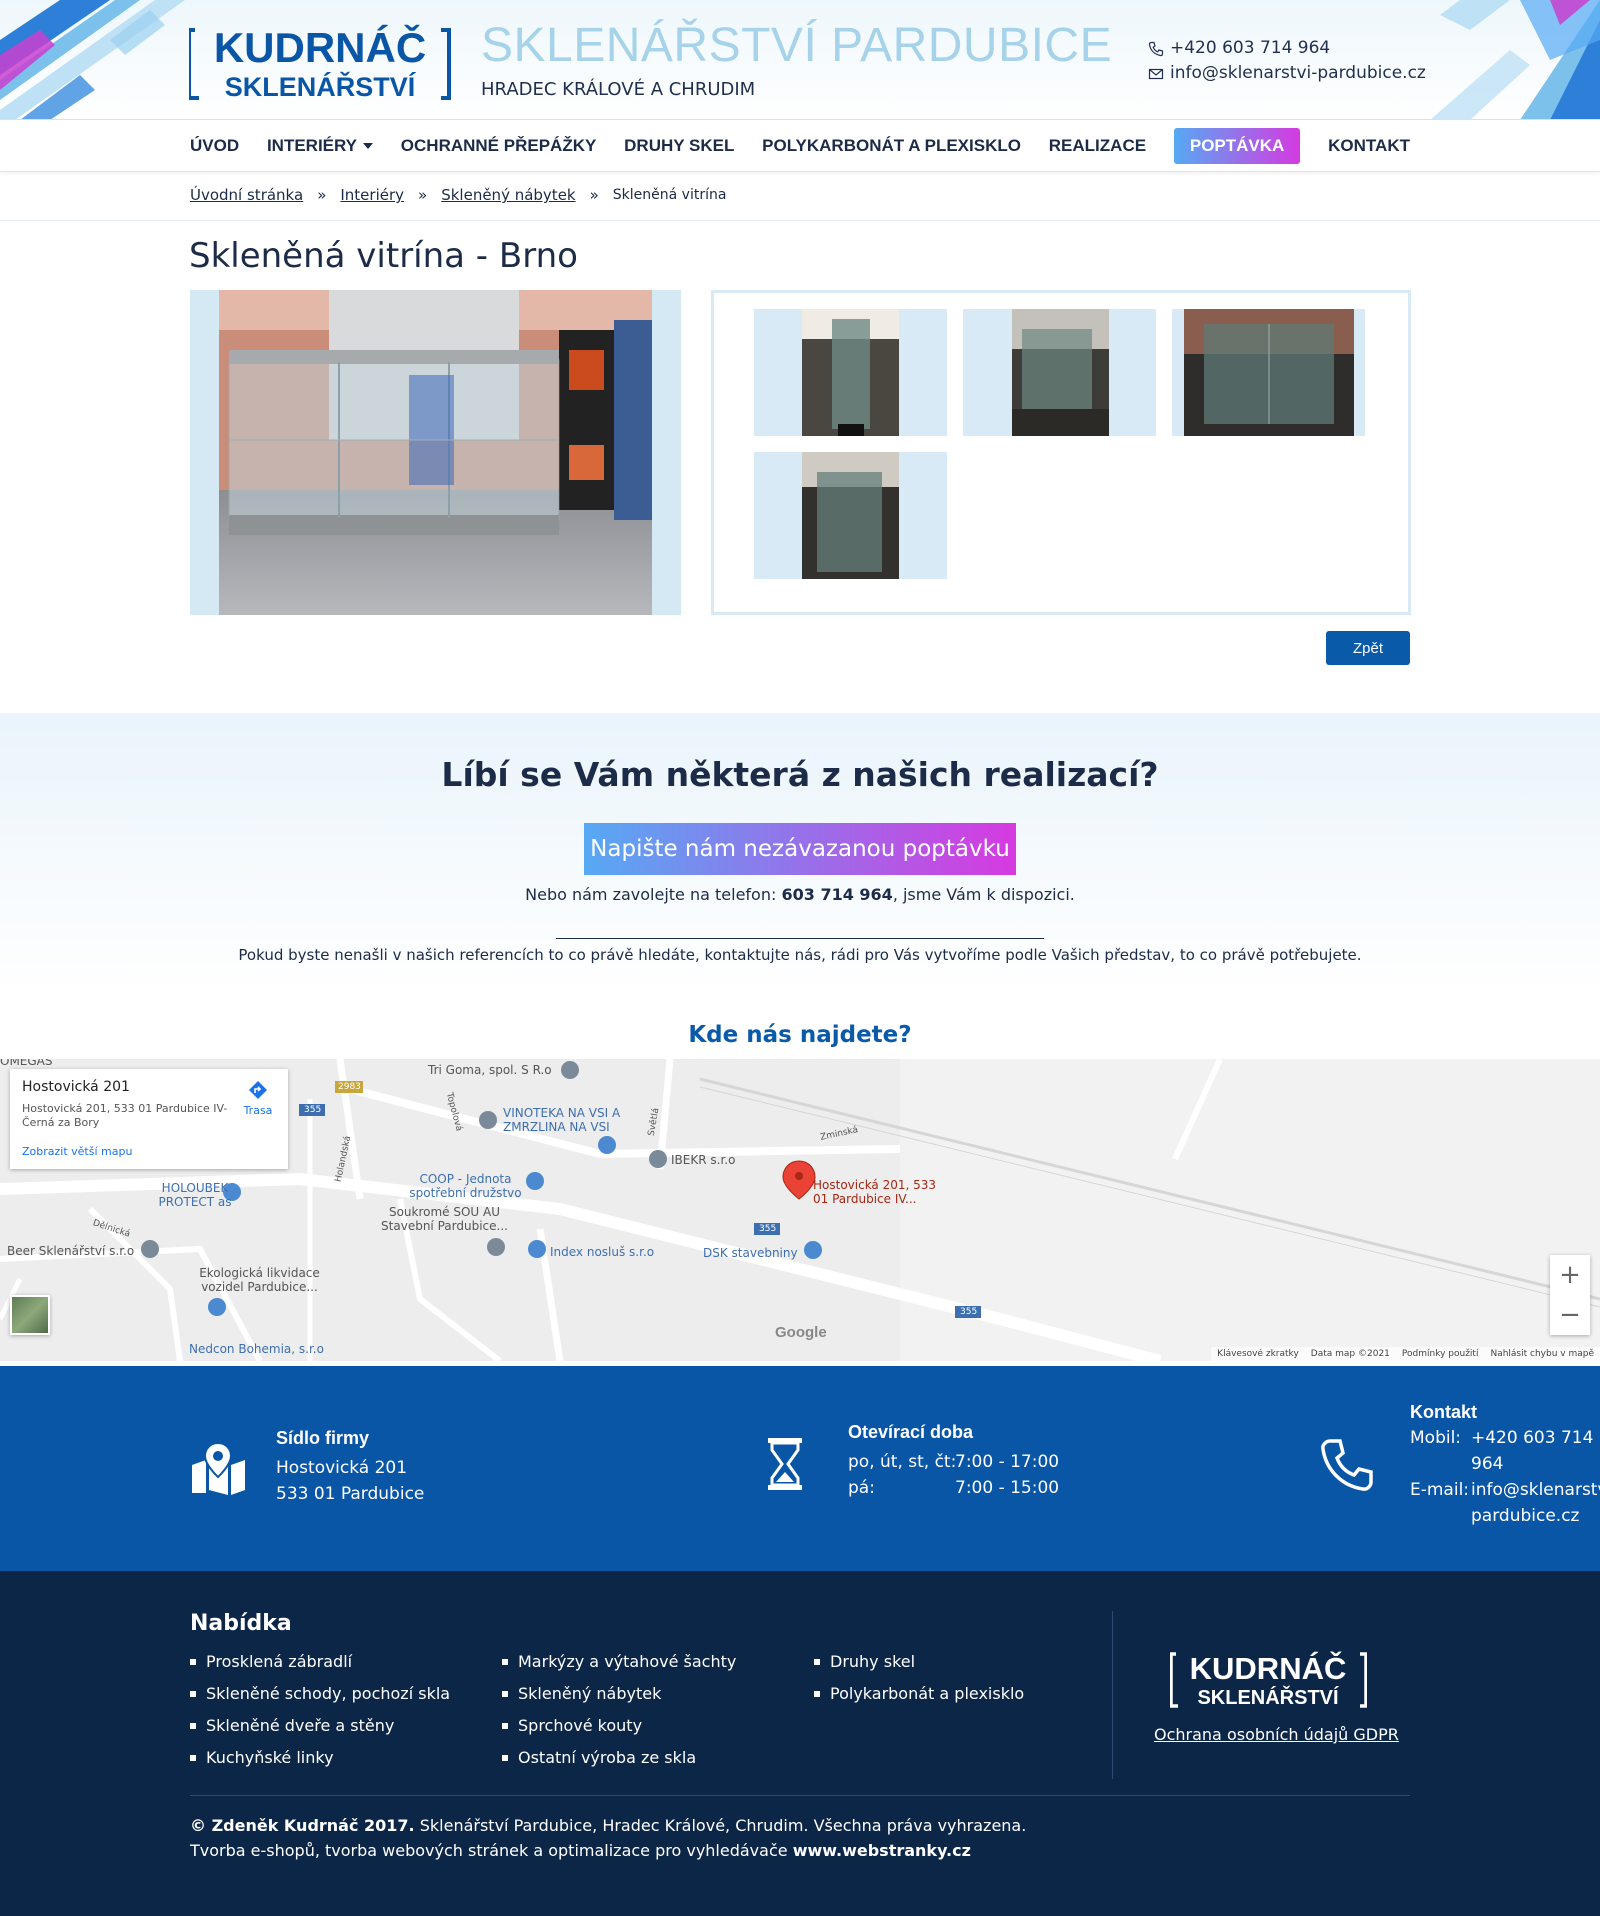  I want to click on main-photo, so click(435, 452).